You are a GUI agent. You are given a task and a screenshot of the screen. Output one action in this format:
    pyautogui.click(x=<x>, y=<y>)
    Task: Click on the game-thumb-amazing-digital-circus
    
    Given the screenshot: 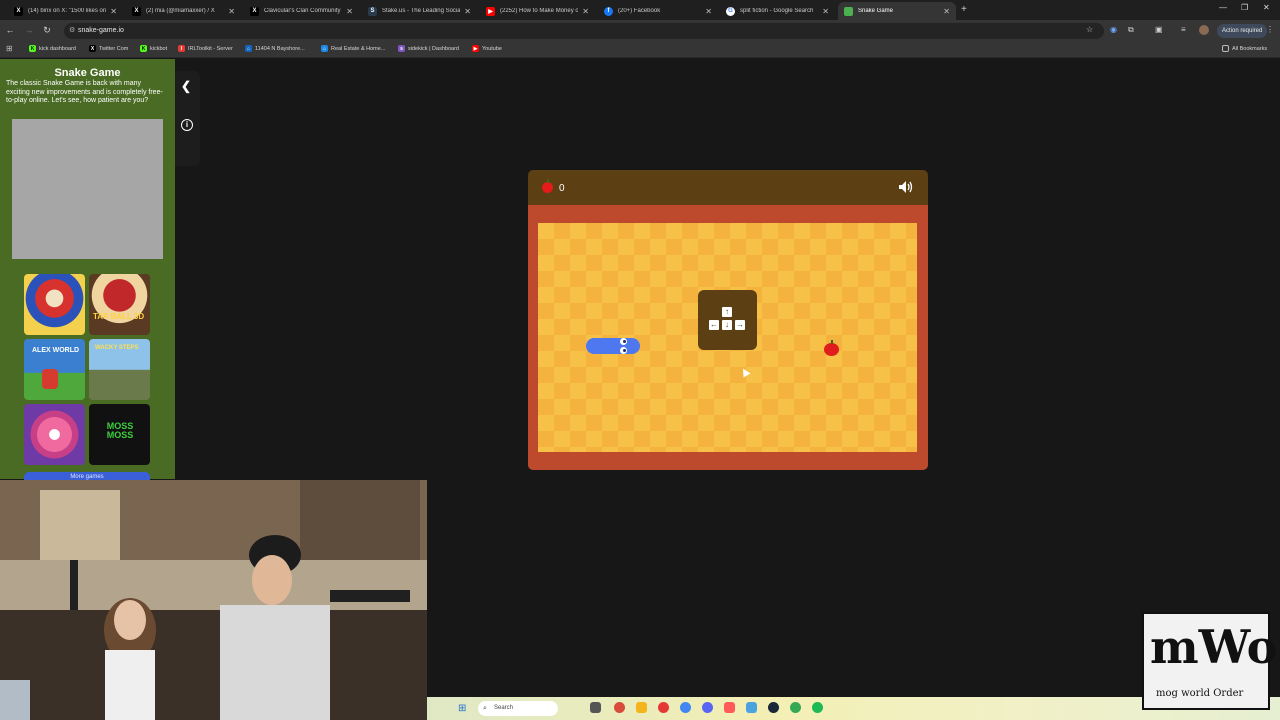 What is the action you would take?
    pyautogui.click(x=54, y=304)
    